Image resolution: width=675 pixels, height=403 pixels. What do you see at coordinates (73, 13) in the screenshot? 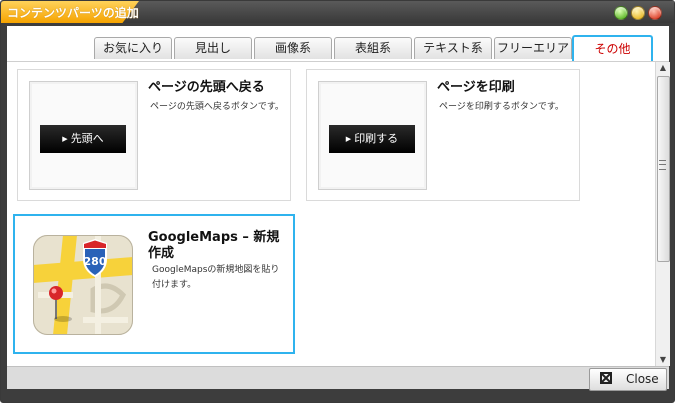
I see `window-title: コンテンツパーツの追加` at bounding box center [73, 13].